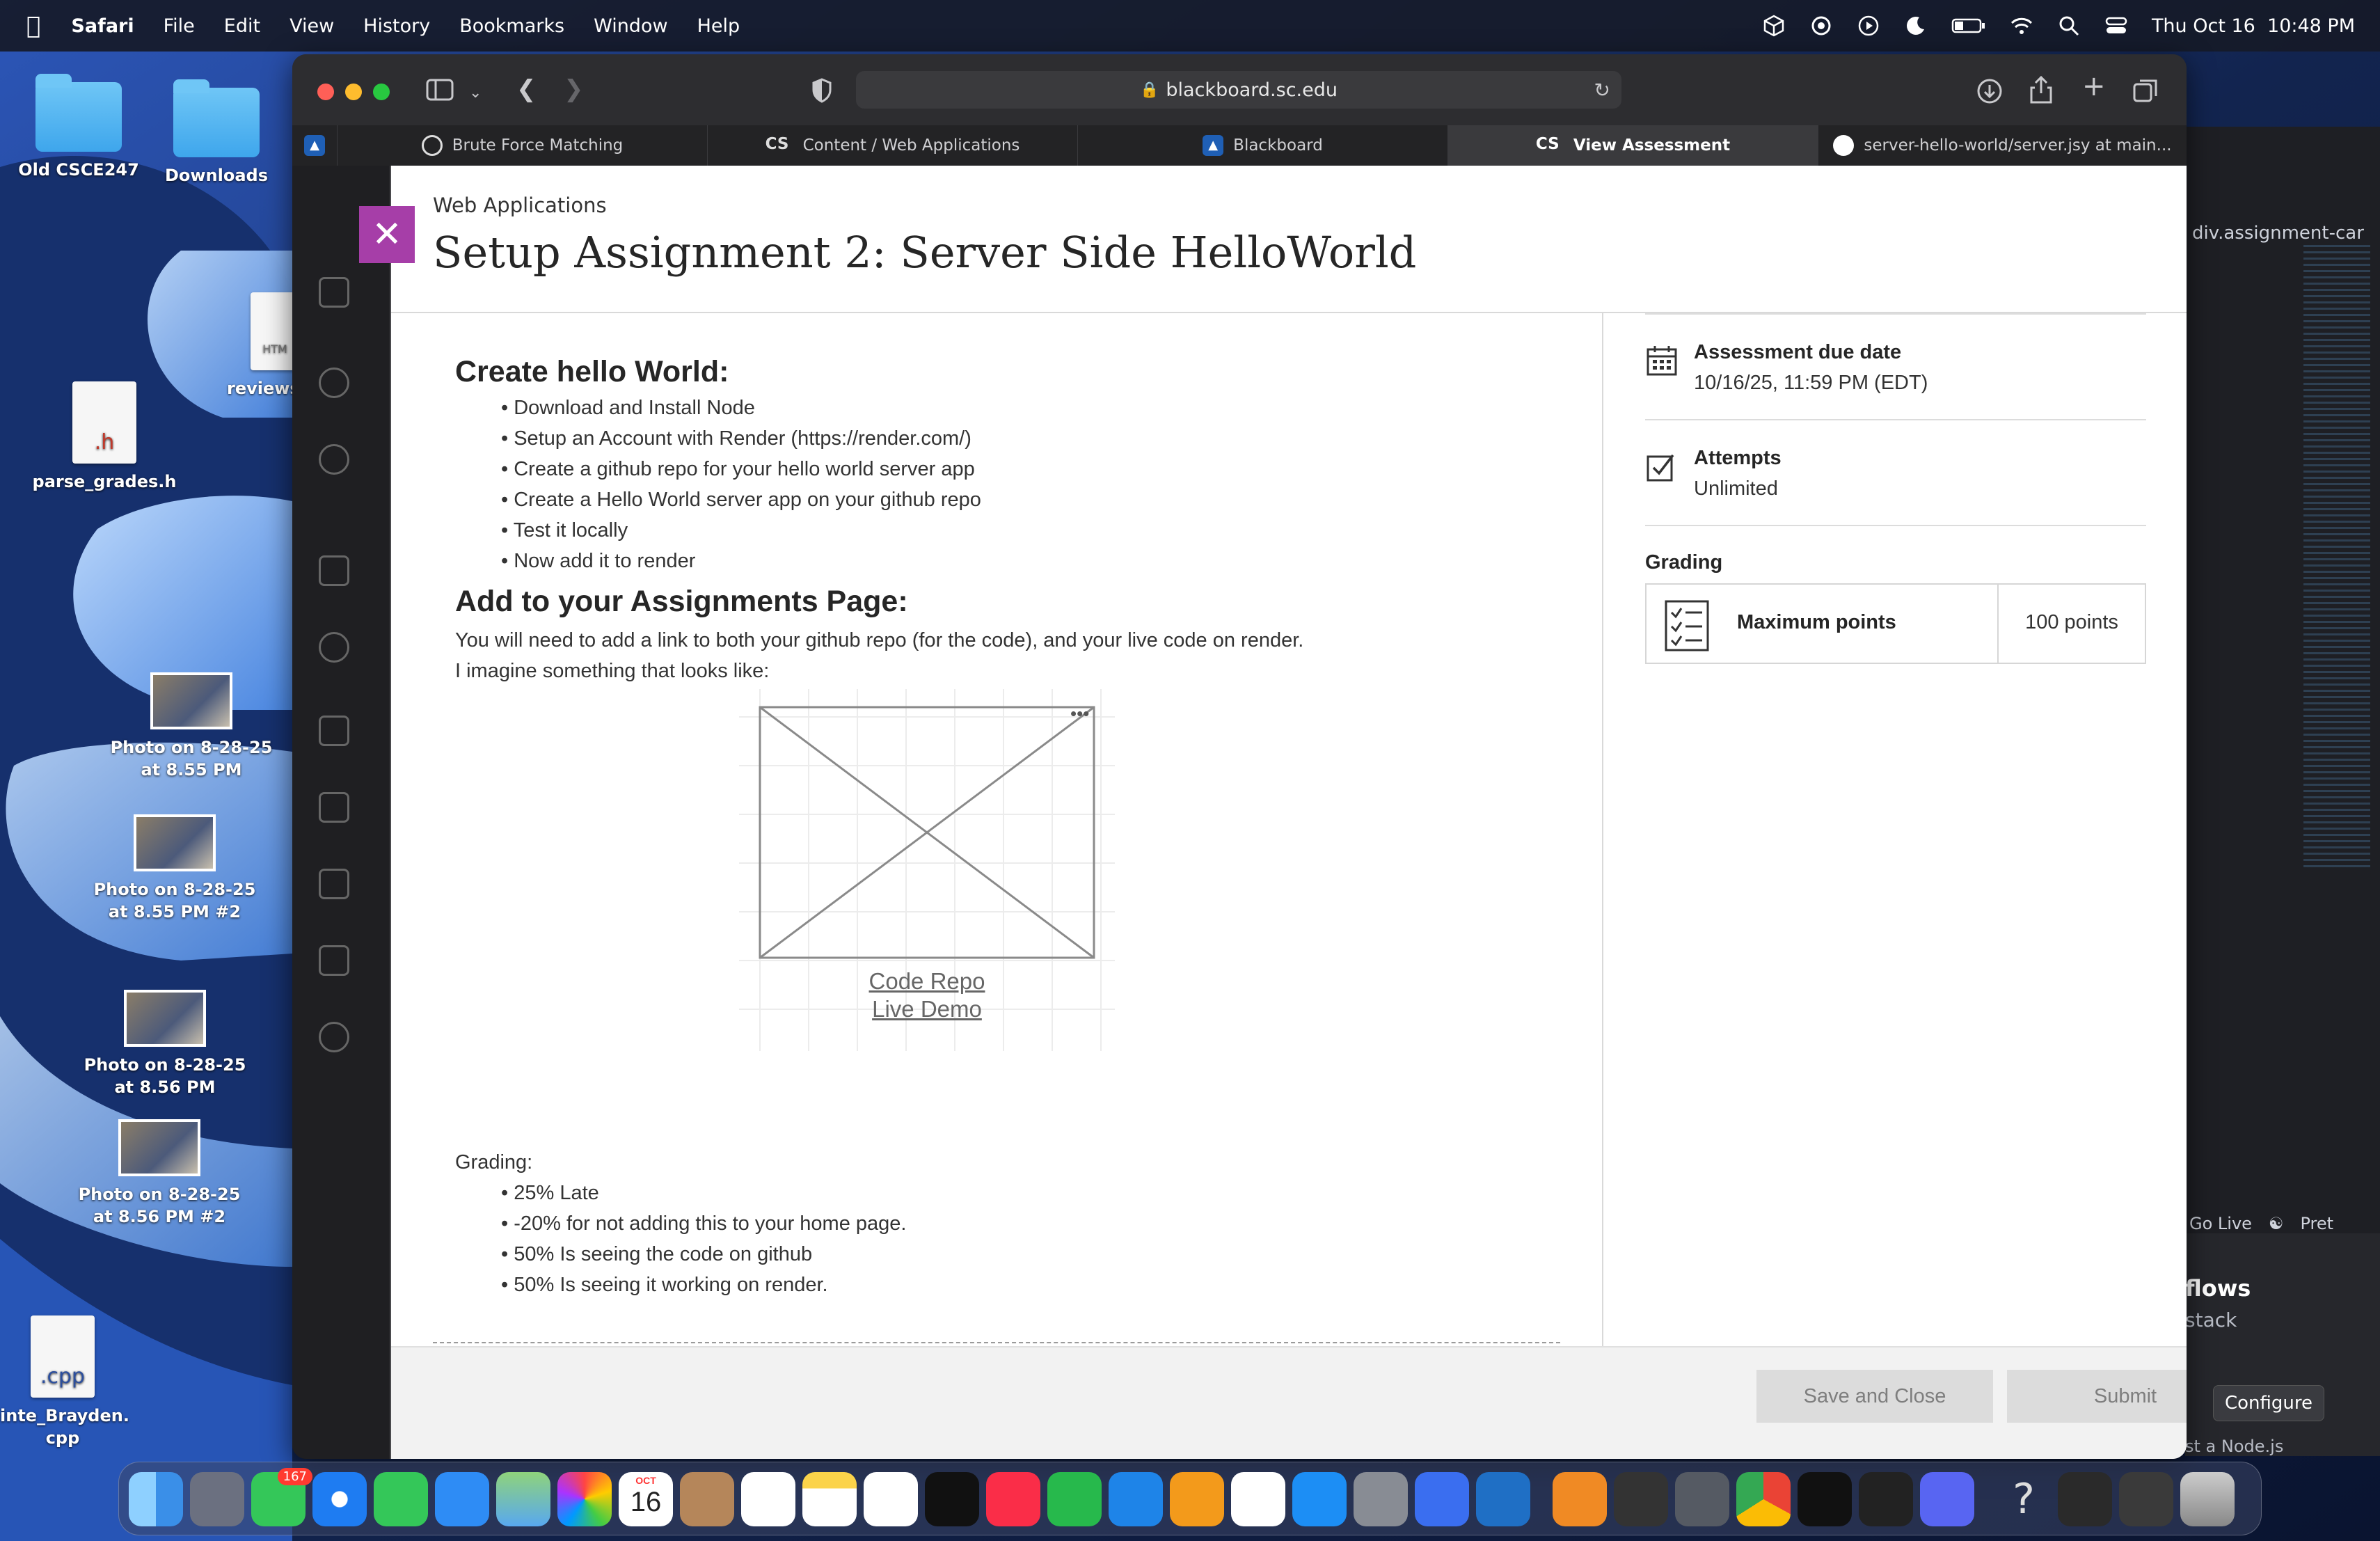  What do you see at coordinates (334, 383) in the screenshot?
I see `profile-icon` at bounding box center [334, 383].